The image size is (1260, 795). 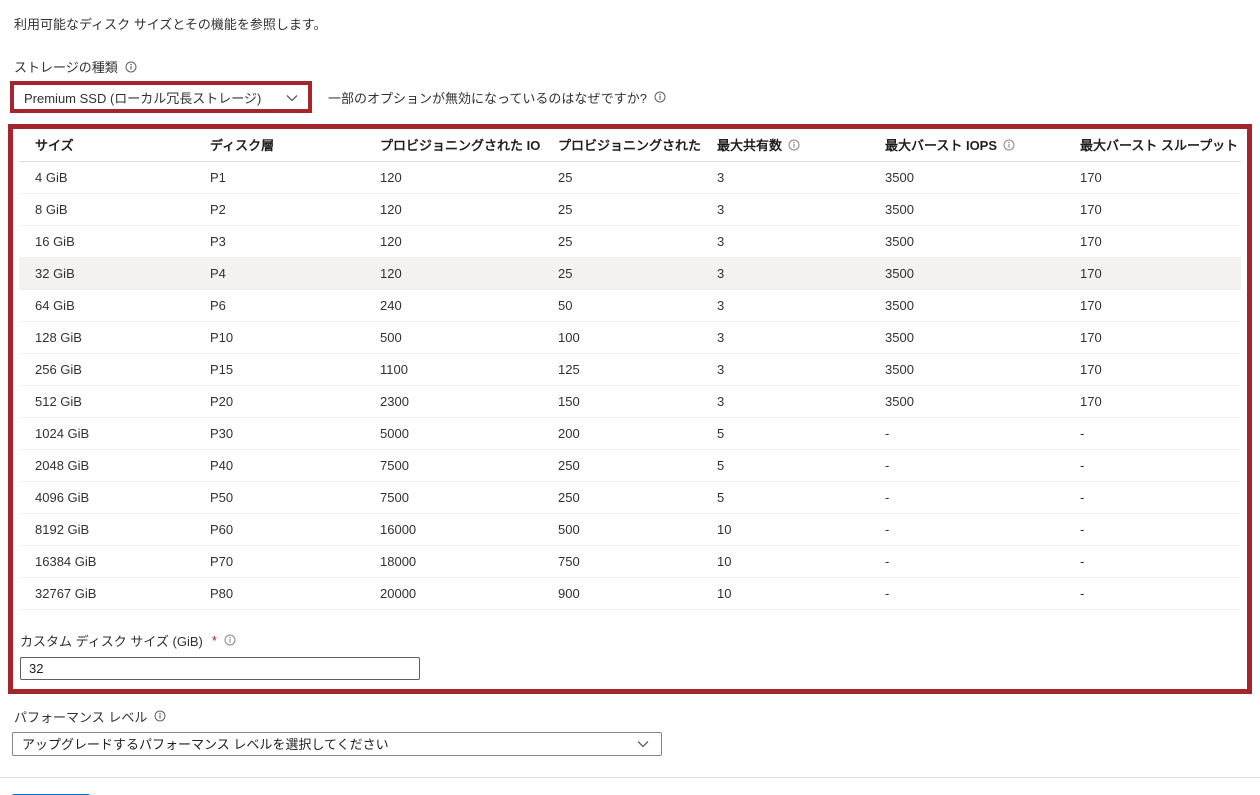 What do you see at coordinates (230, 640) in the screenshot?
I see `custom-disk-size-info-icon` at bounding box center [230, 640].